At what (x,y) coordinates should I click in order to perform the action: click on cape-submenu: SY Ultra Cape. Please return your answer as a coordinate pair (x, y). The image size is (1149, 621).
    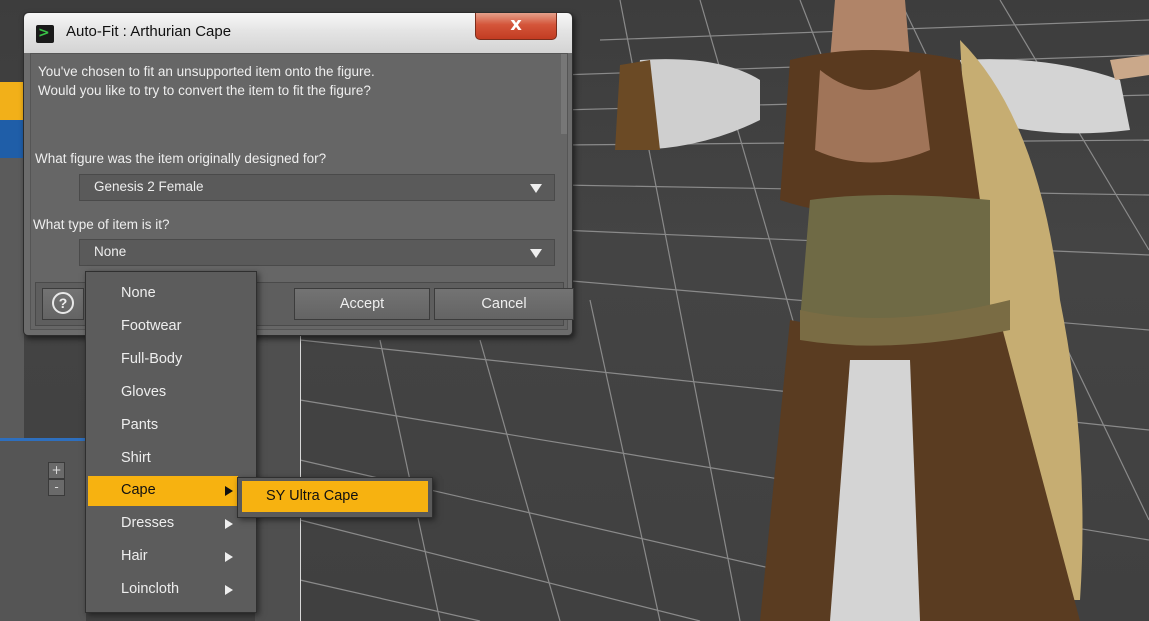
    Looking at the image, I should click on (335, 497).